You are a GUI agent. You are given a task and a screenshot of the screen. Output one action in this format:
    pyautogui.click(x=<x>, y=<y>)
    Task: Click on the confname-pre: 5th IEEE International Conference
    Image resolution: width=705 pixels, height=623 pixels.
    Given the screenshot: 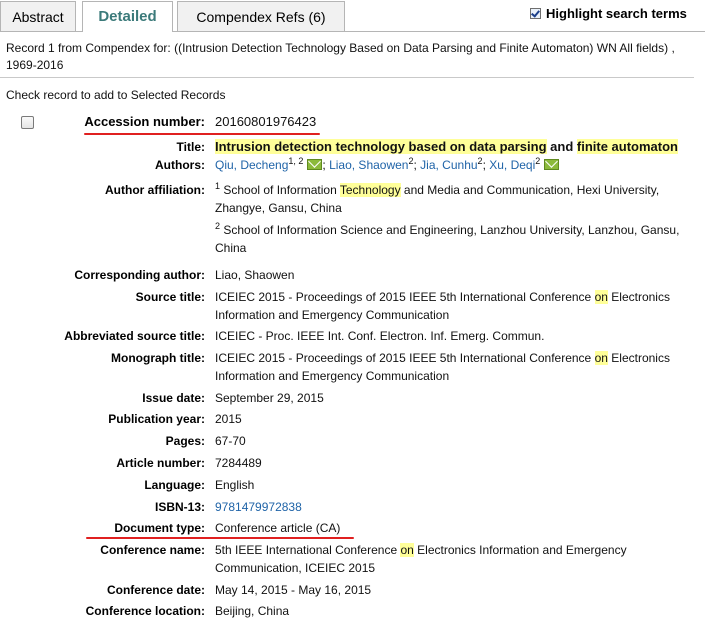 What is the action you would take?
    pyautogui.click(x=308, y=550)
    